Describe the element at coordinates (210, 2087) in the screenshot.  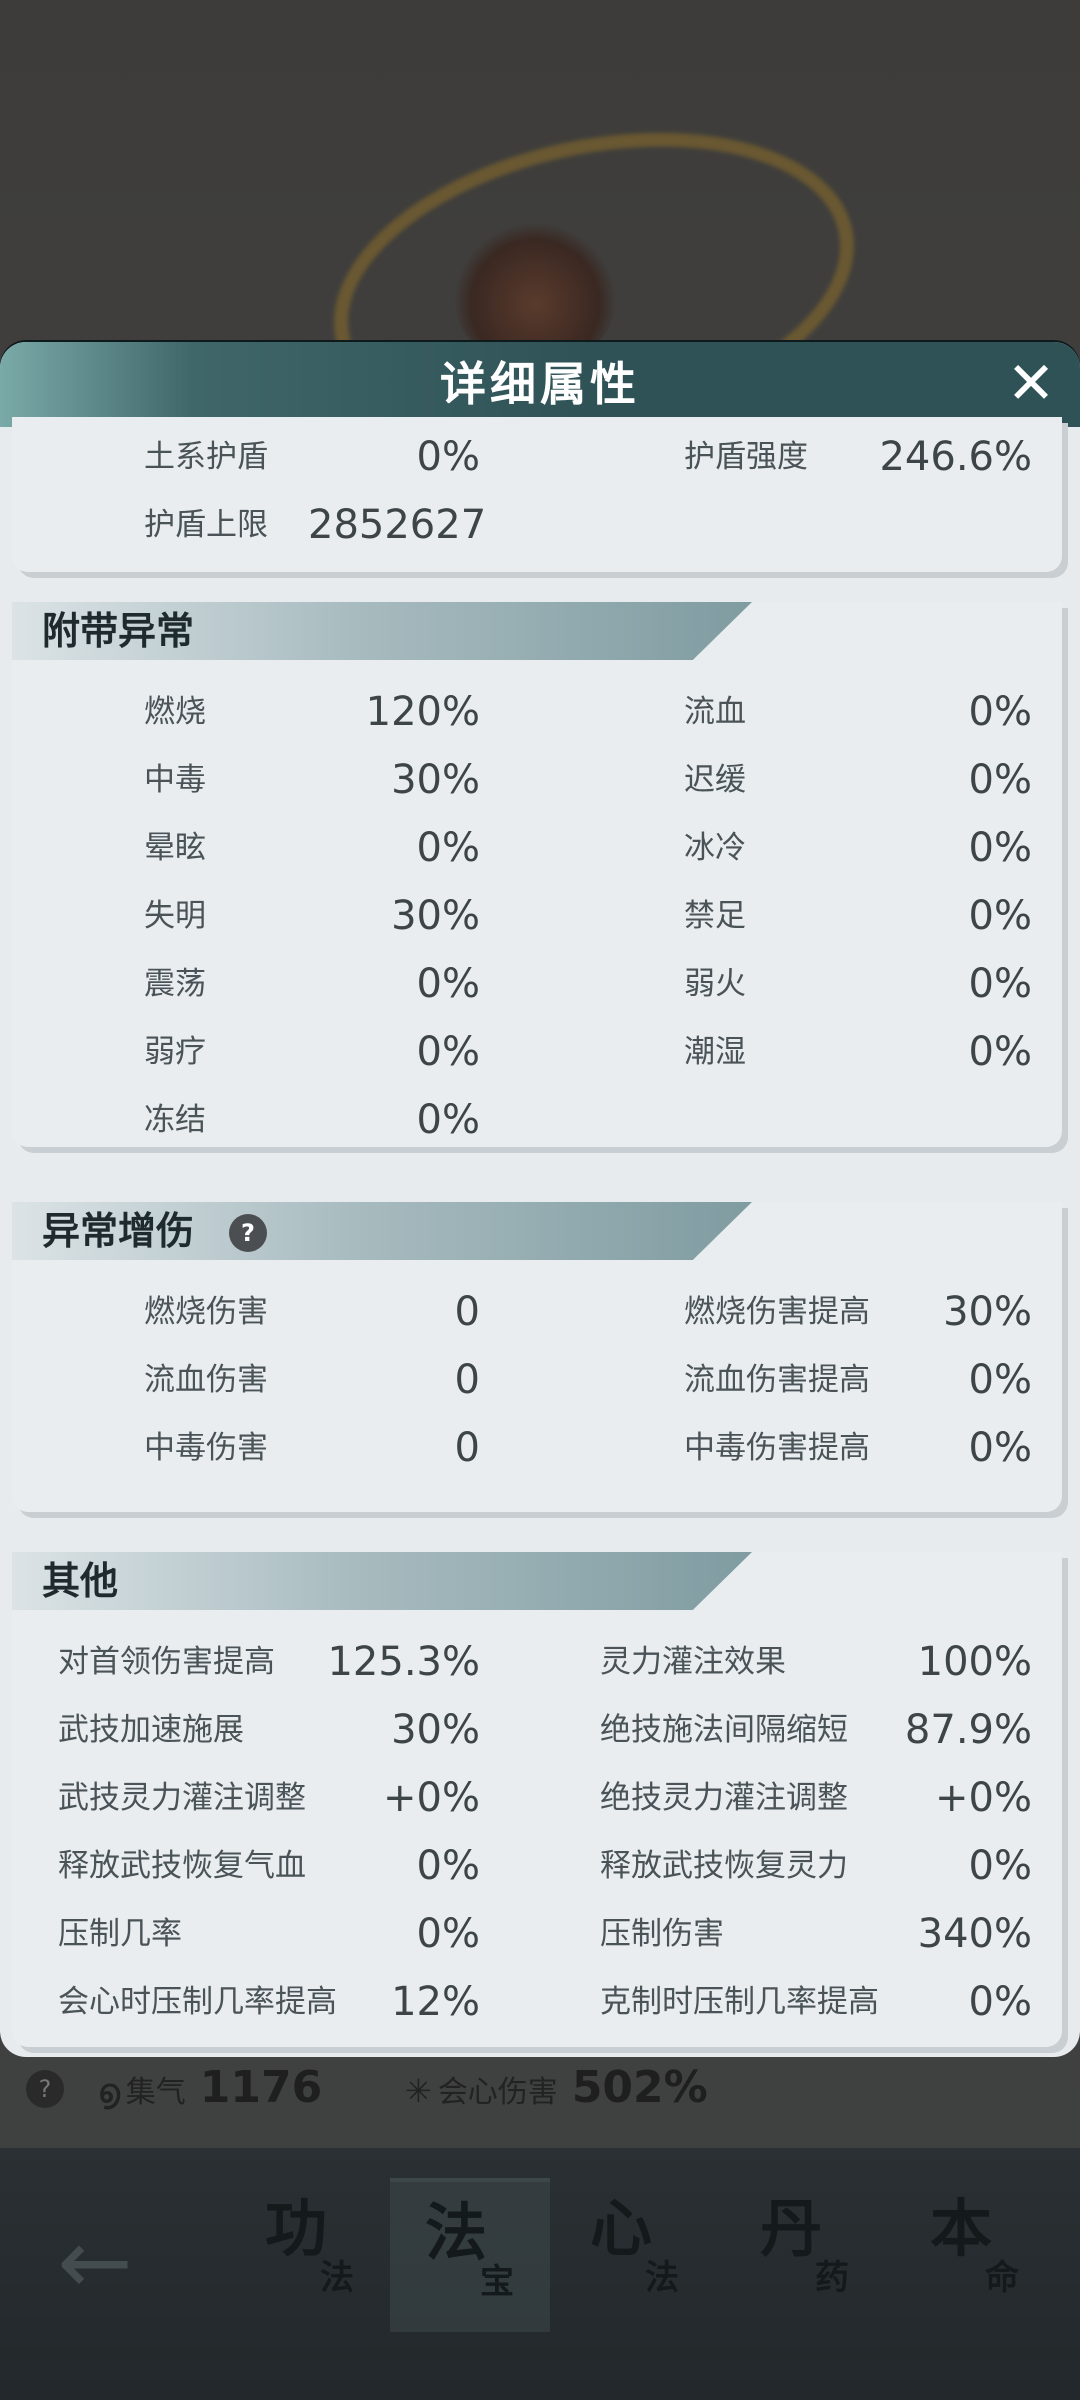
I see `qi-stat: ൭ 集气 1176` at that location.